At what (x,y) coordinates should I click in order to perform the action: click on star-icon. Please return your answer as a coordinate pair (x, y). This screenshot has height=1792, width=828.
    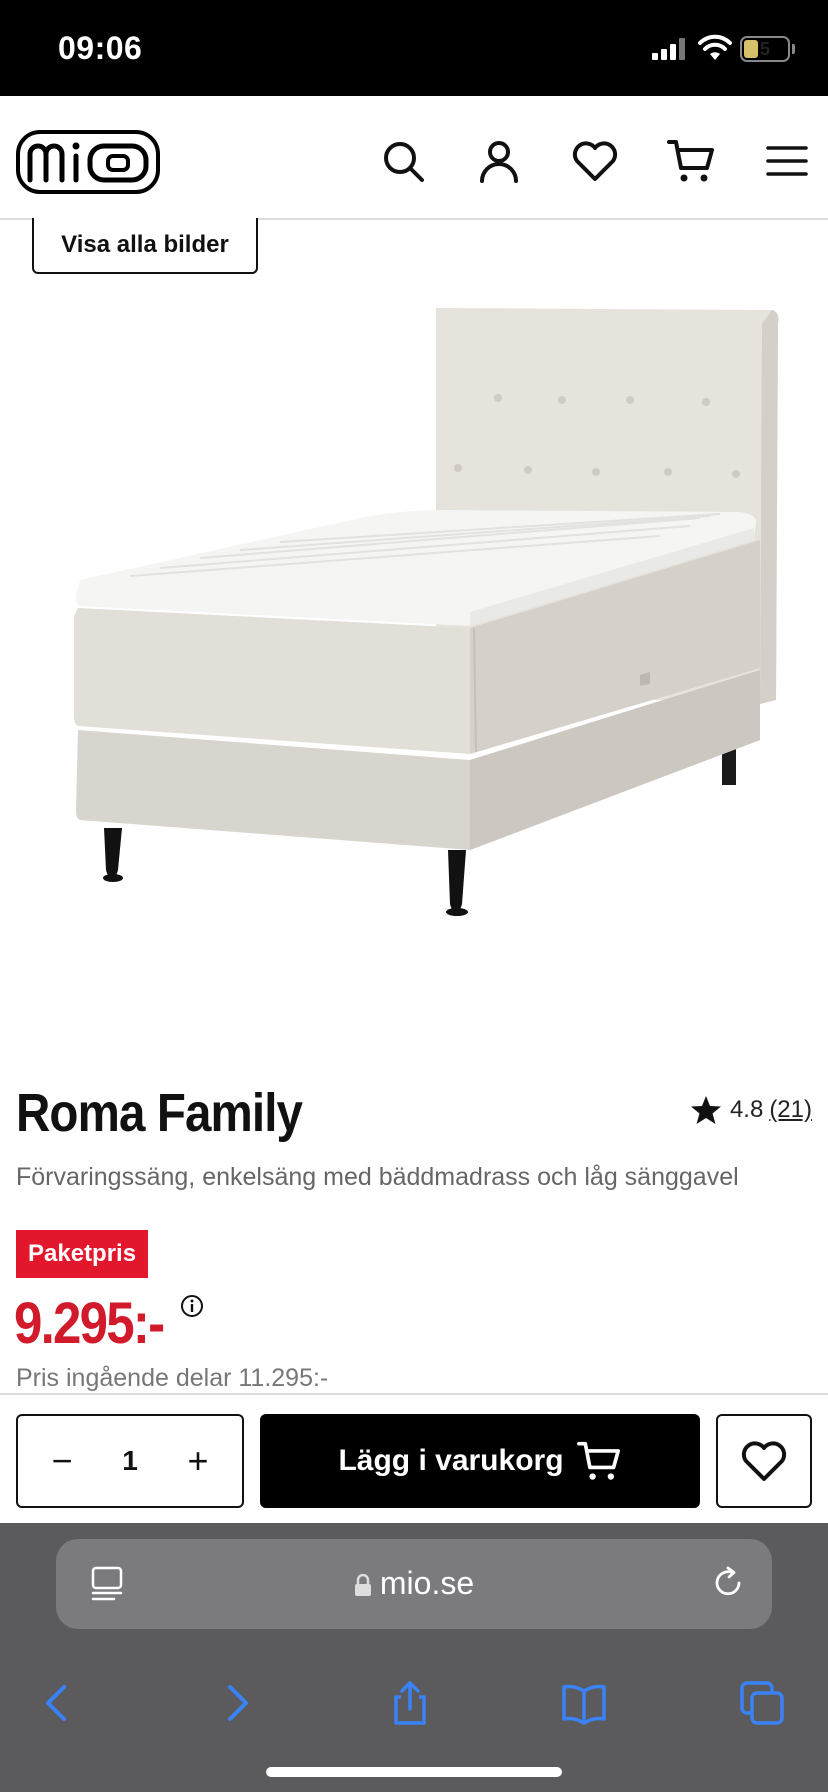
    Looking at the image, I should click on (705, 1110).